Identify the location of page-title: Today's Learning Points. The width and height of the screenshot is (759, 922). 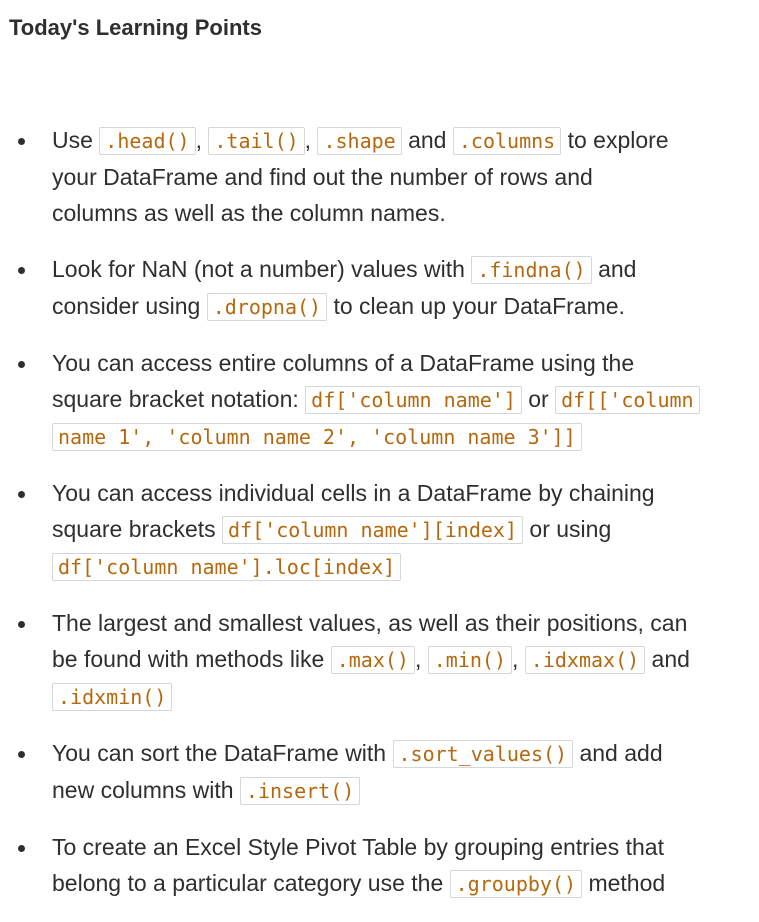
(135, 27).